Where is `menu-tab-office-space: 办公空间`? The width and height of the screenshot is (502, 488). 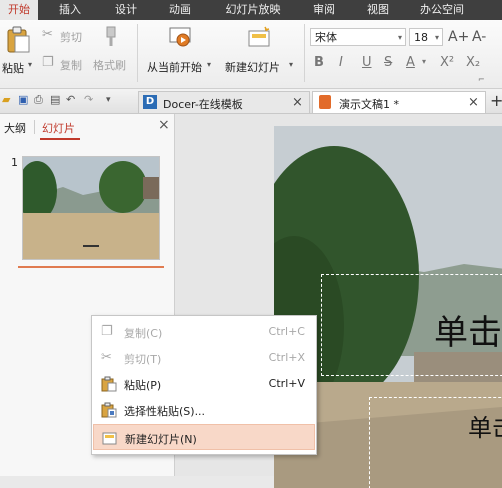
menu-tab-office-space: 办公空间 is located at coordinates (442, 10).